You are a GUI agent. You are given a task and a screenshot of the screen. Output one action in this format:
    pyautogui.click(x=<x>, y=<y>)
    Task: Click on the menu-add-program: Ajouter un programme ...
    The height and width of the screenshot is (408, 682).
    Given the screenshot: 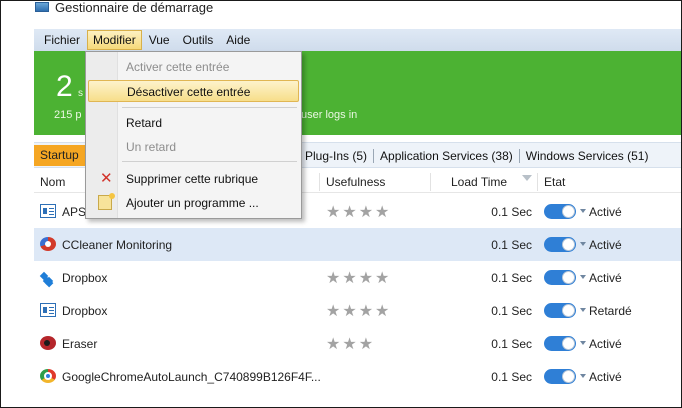 What is the action you would take?
    pyautogui.click(x=193, y=203)
    